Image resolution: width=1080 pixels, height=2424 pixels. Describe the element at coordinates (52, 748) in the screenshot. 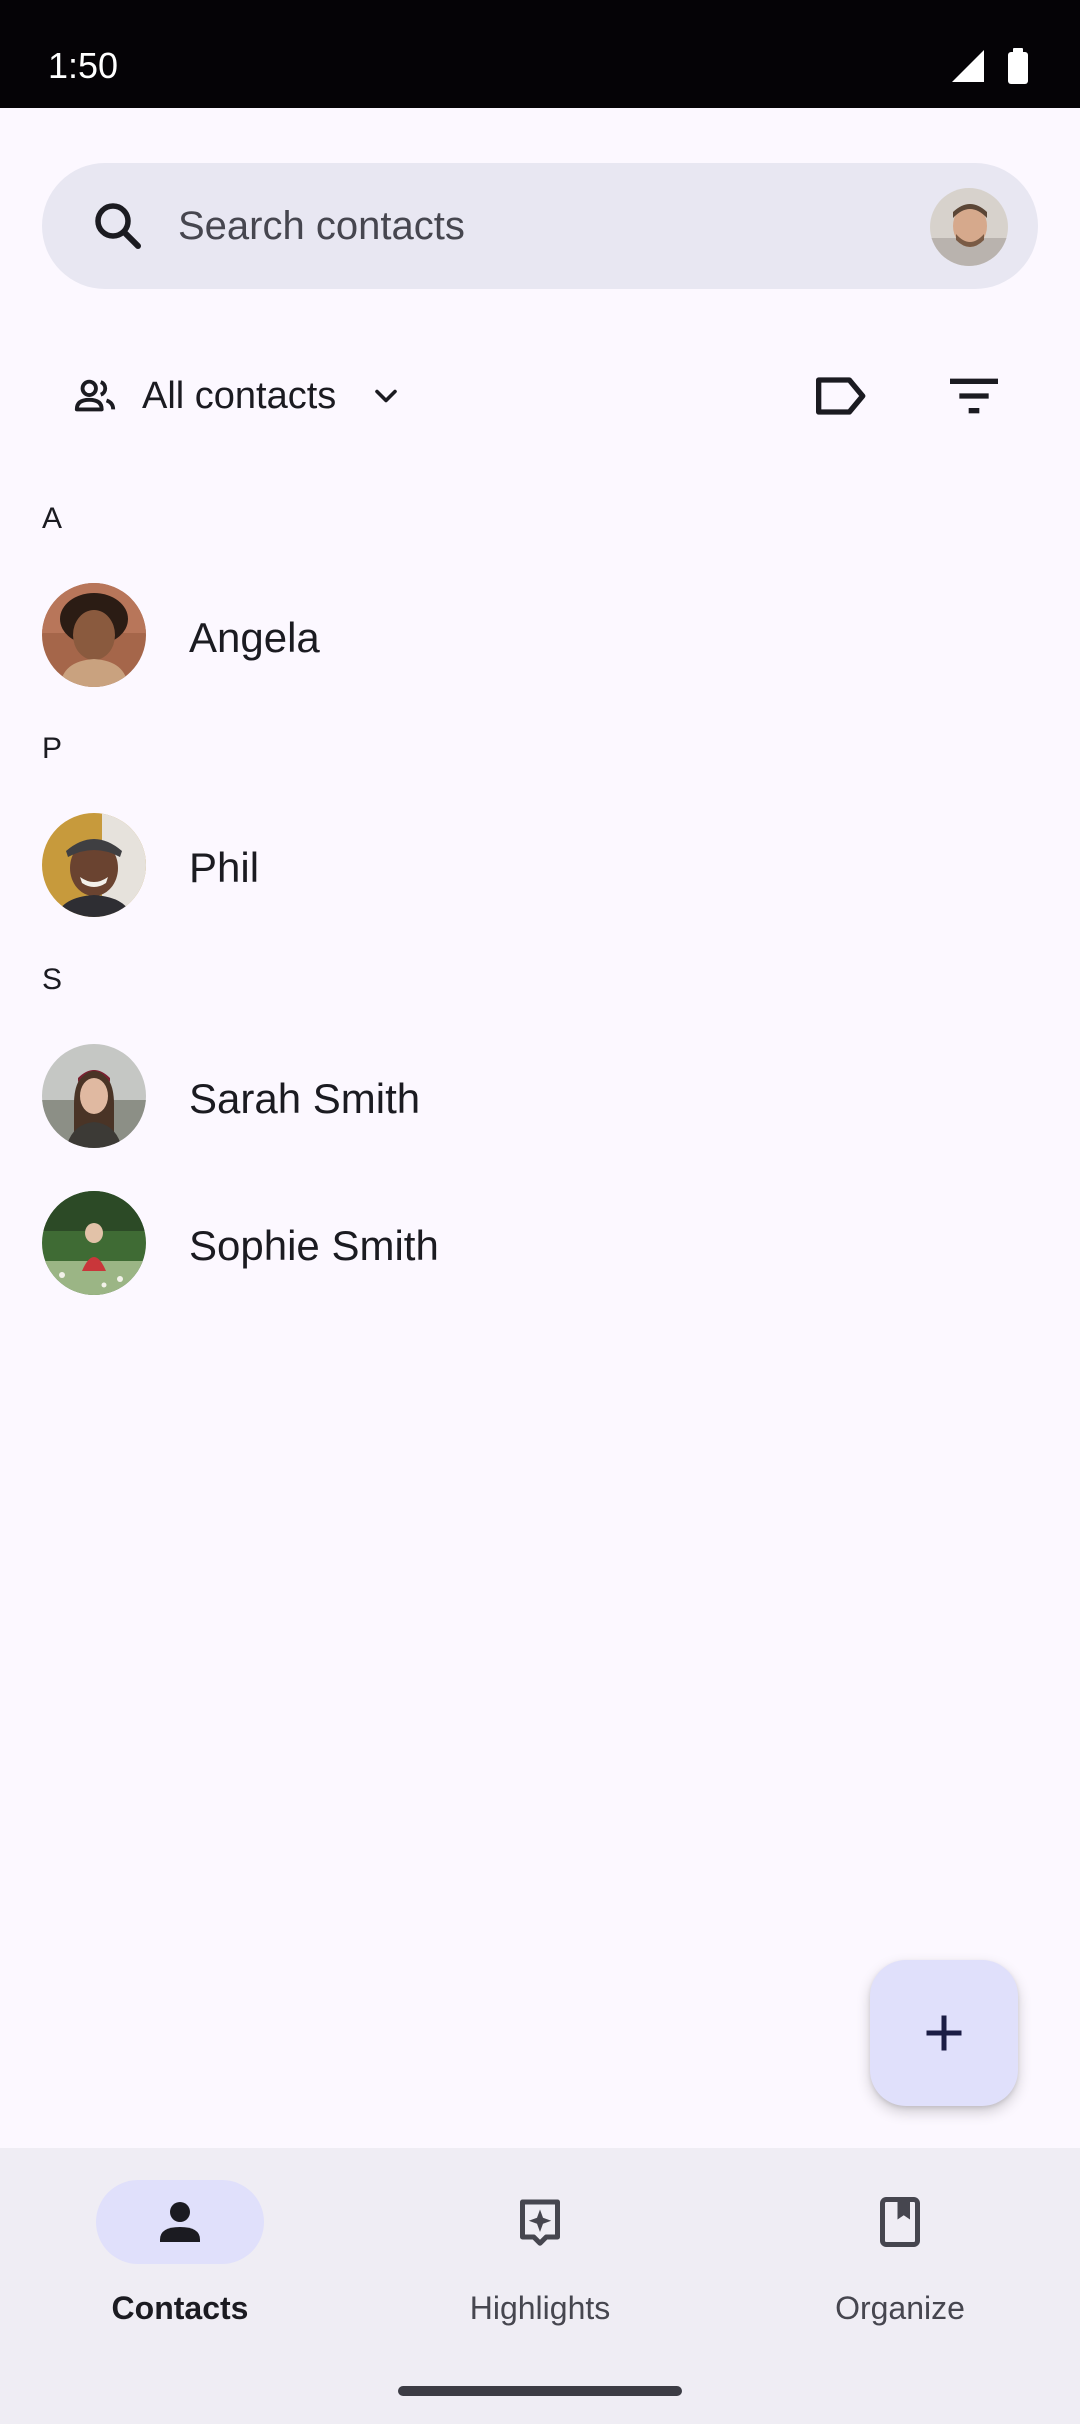

I see `section-header-p: P` at that location.